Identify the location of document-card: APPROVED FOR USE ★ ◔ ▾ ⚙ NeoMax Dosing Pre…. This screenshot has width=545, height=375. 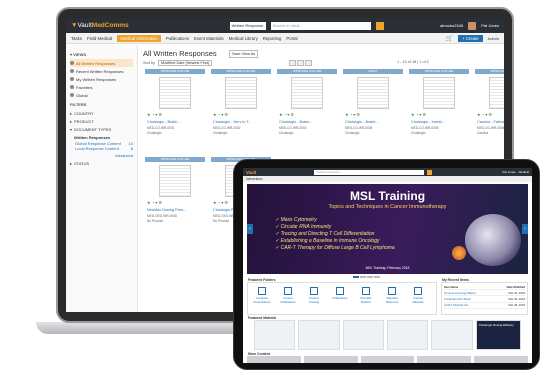
(175, 193).